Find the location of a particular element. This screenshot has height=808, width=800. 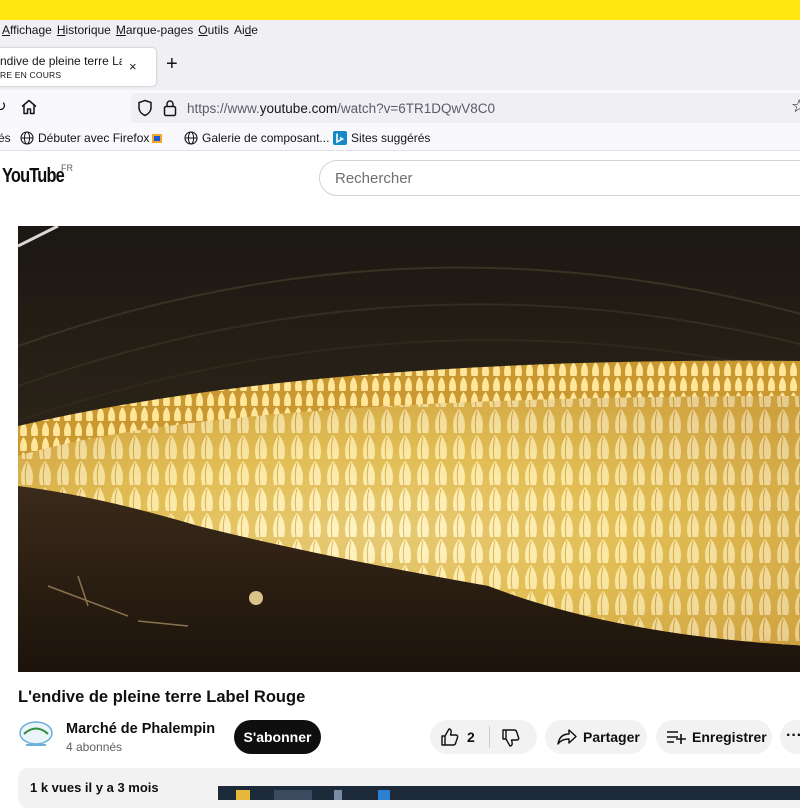

thumbs-down-icon is located at coordinates (511, 738).